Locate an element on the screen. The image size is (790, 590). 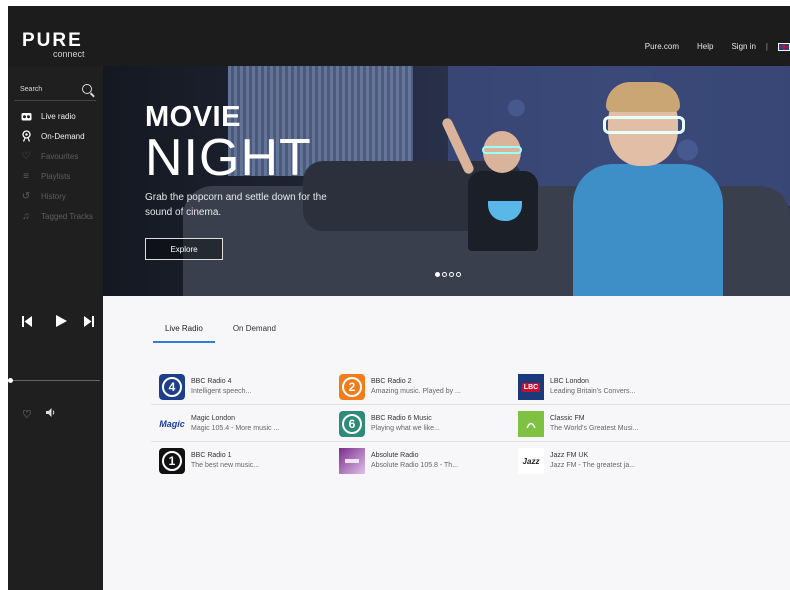
player-controls: ♡ is located at coordinates (55, 371).